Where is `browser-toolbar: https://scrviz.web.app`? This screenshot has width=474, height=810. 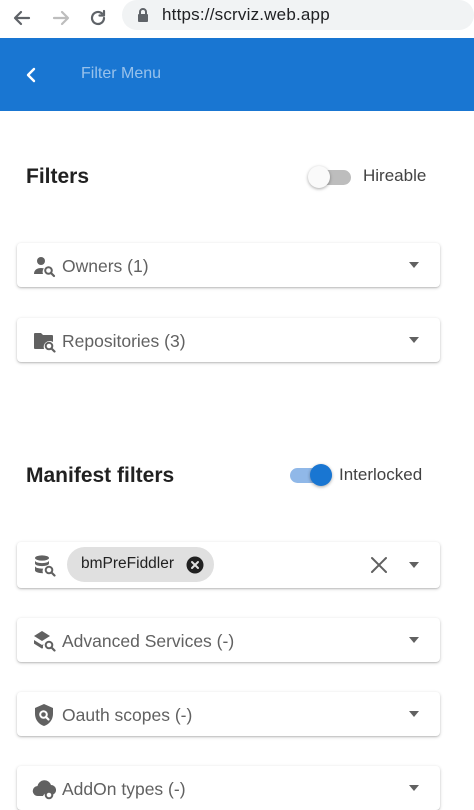
browser-toolbar: https://scrviz.web.app is located at coordinates (237, 18).